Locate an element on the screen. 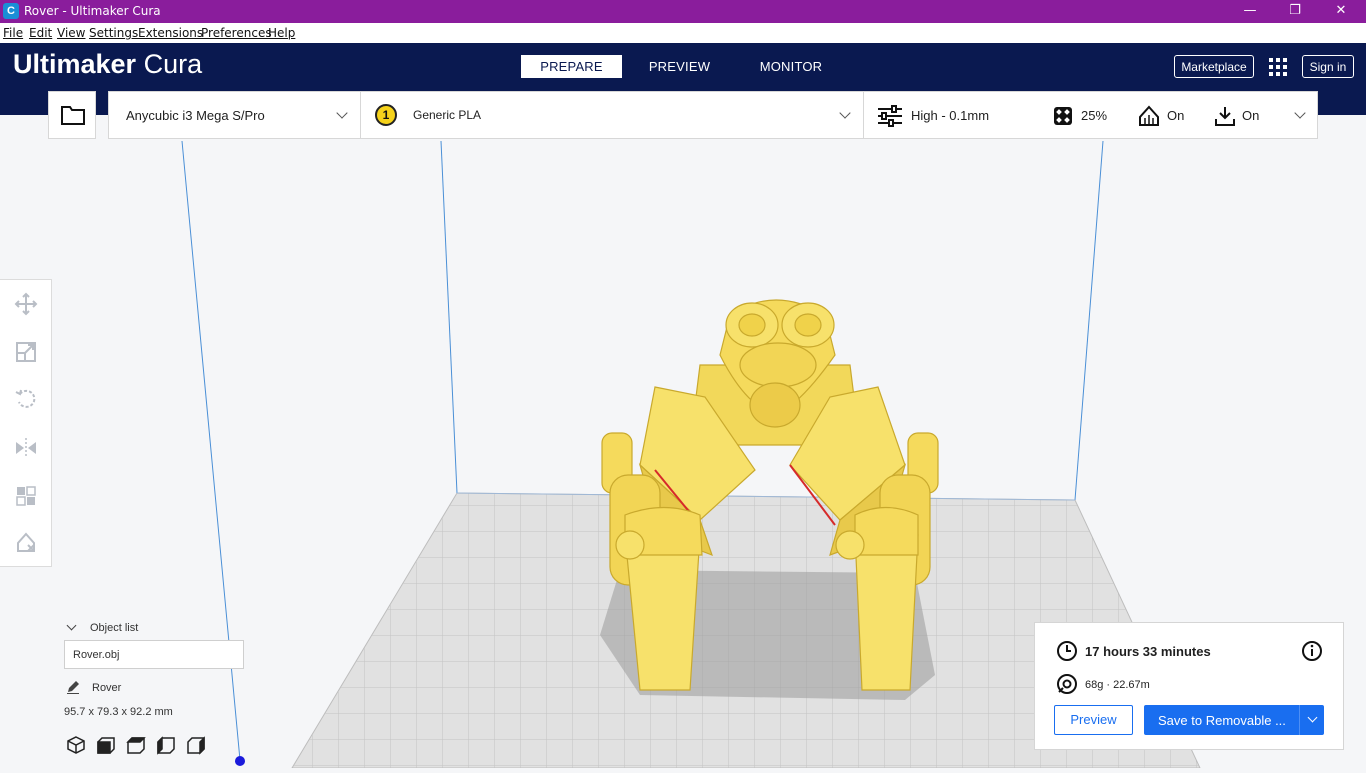 The image size is (1366, 773). move-icon is located at coordinates (26, 304).